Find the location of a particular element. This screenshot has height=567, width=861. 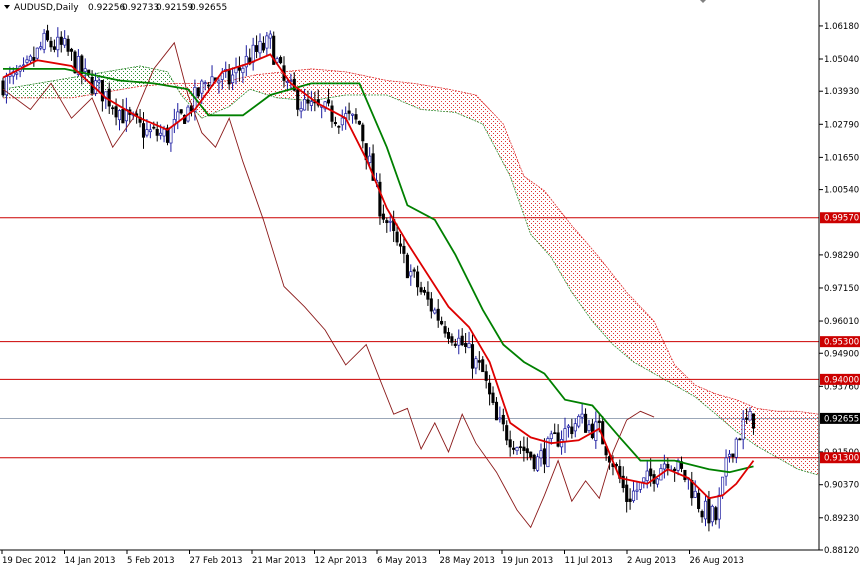

y-tick-label: 1.06180 is located at coordinates (841, 27).